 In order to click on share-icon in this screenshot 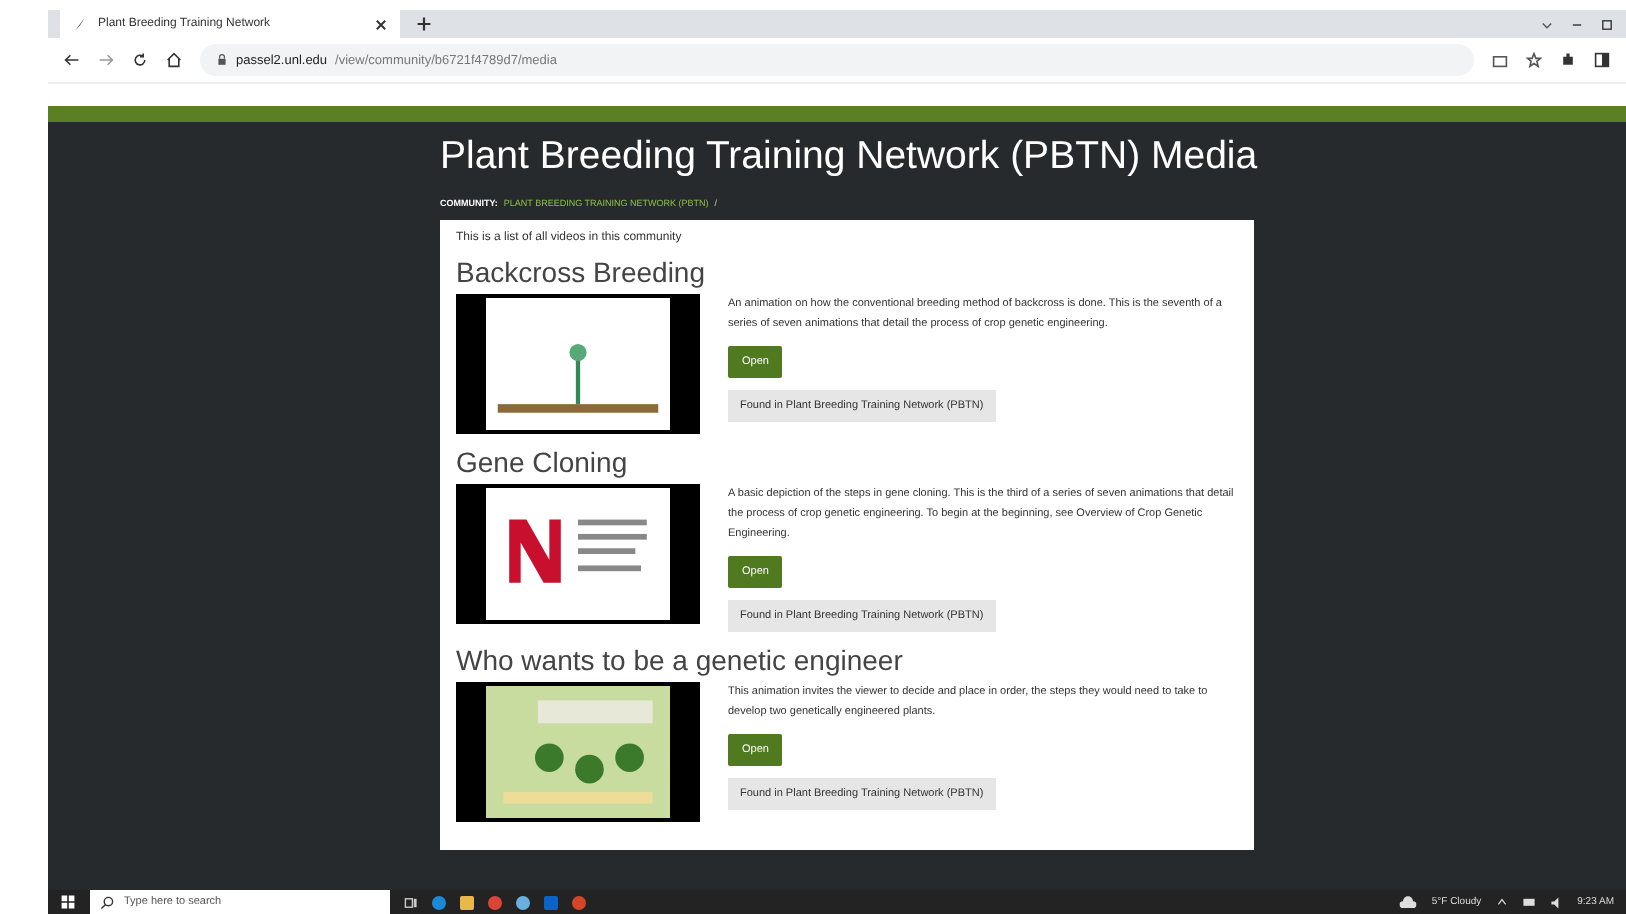, I will do `click(1500, 60)`.